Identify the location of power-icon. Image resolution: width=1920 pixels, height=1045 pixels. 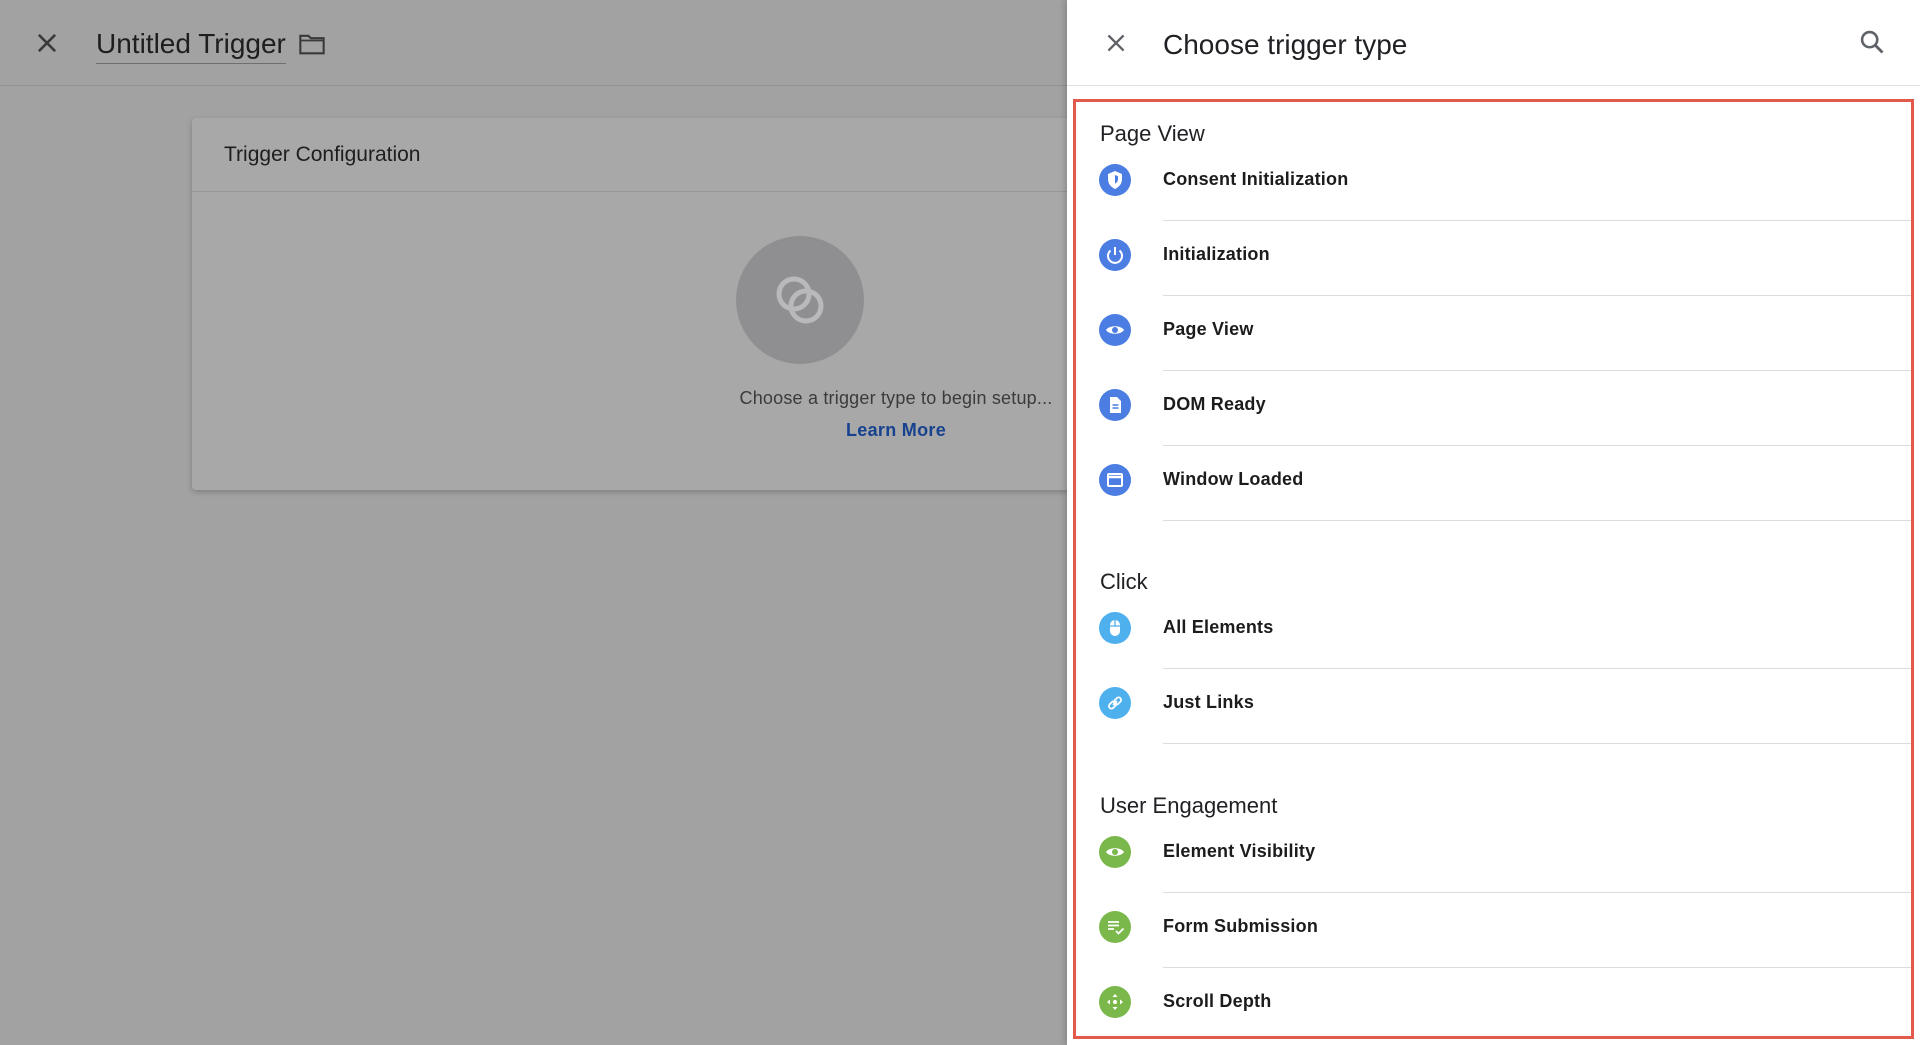
(1115, 255).